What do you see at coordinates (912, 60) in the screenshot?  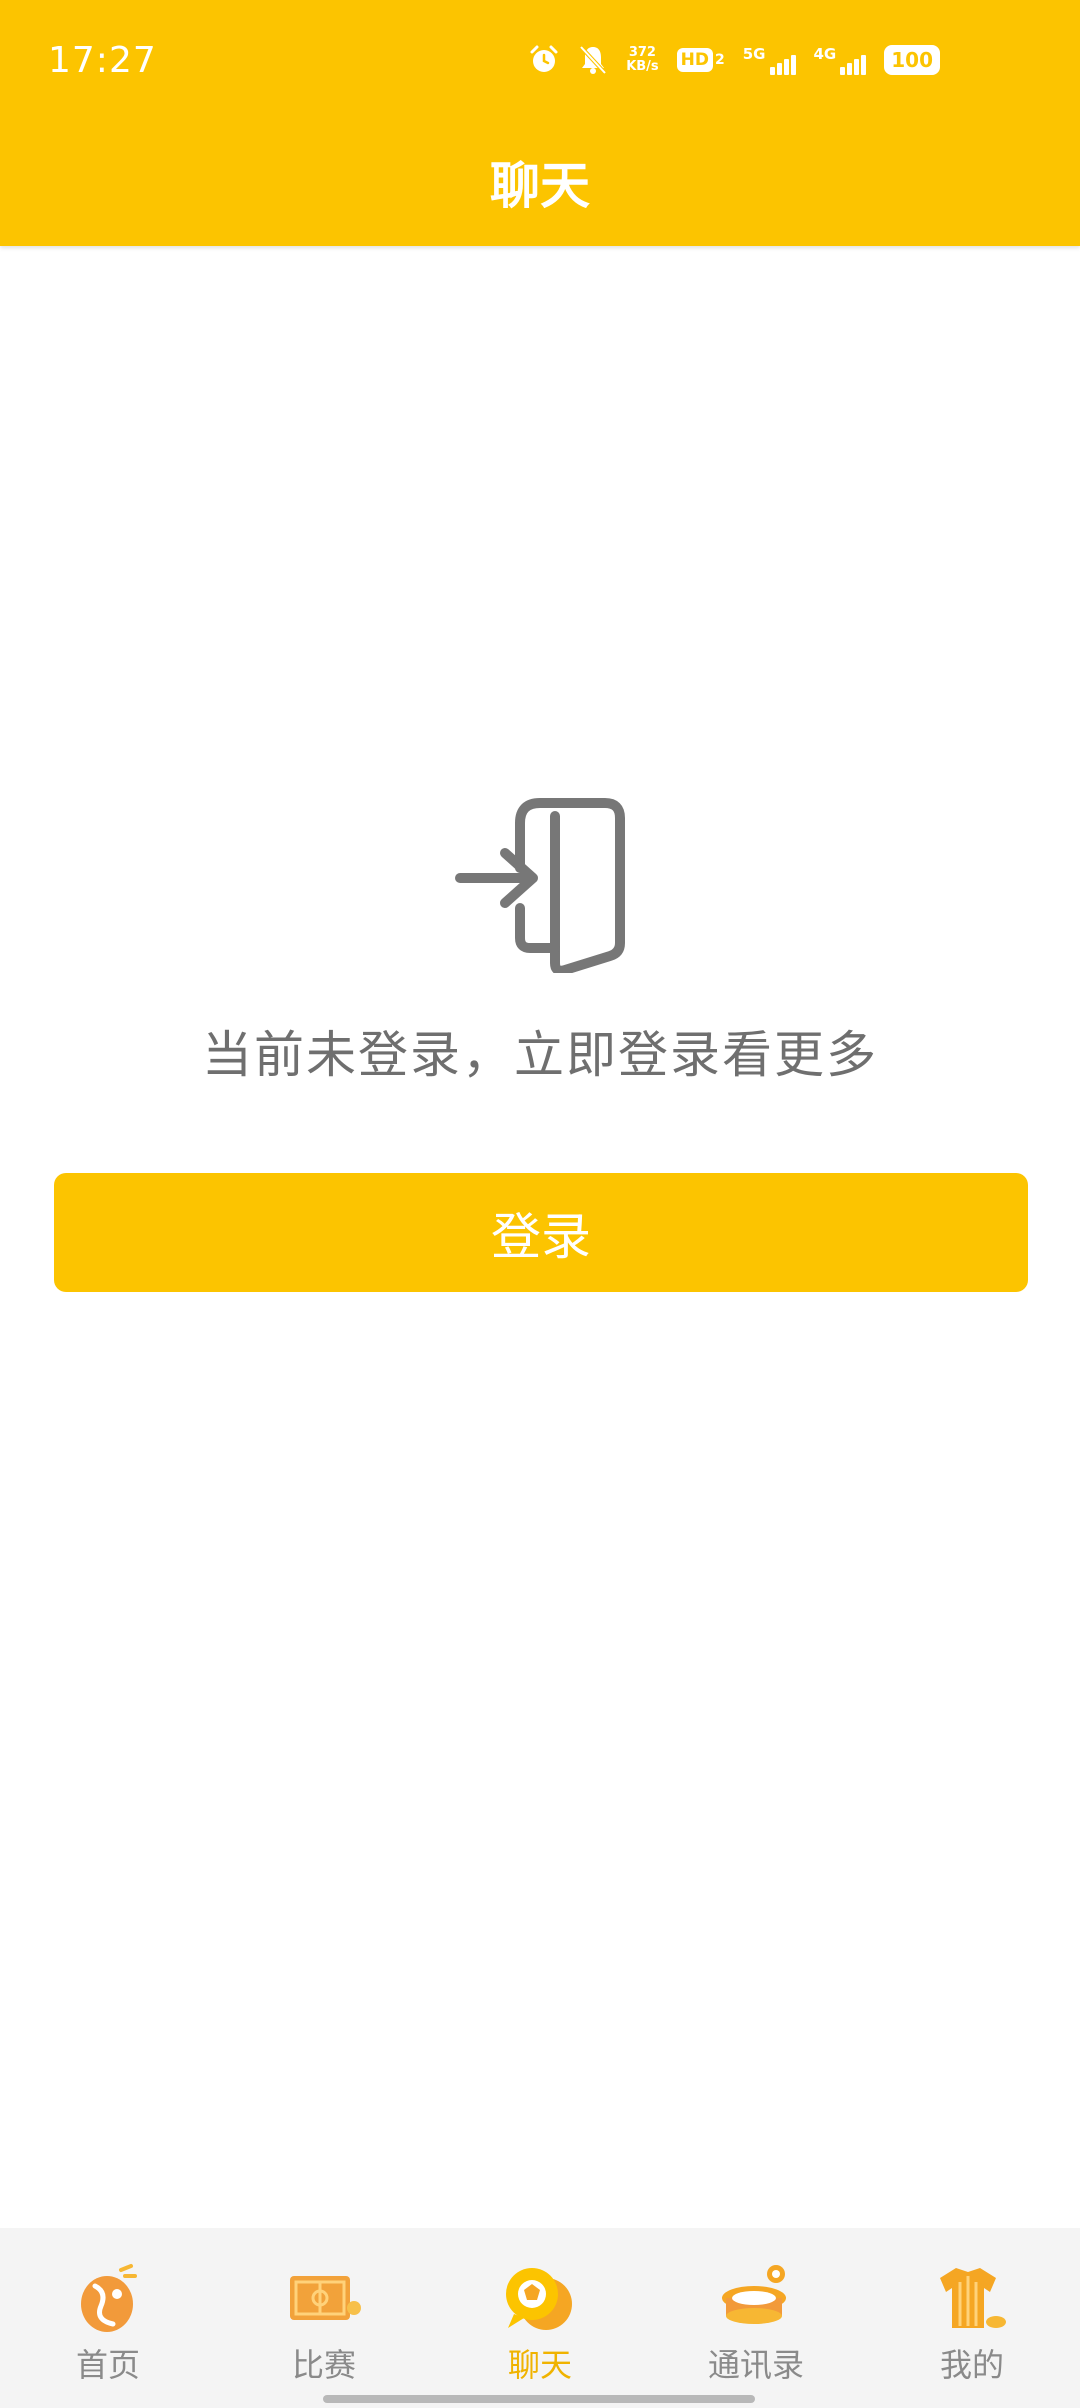 I see `battery-indicator: 100` at bounding box center [912, 60].